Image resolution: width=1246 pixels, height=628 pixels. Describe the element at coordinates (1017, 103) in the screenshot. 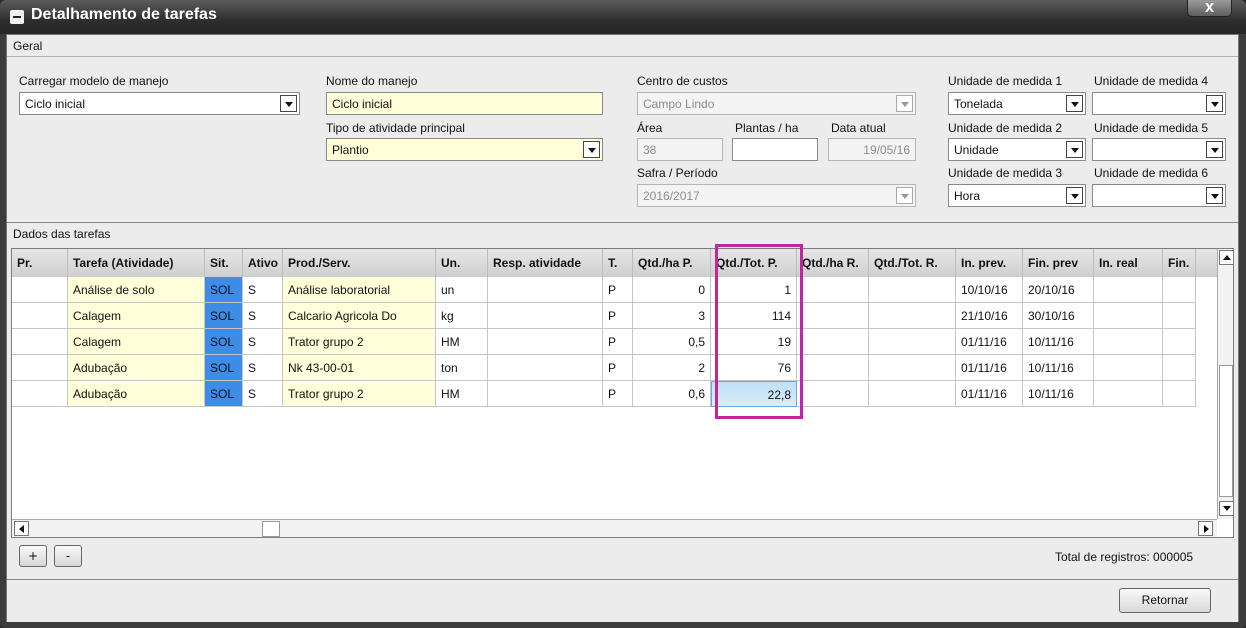

I see `um1-select: Tonelada` at that location.